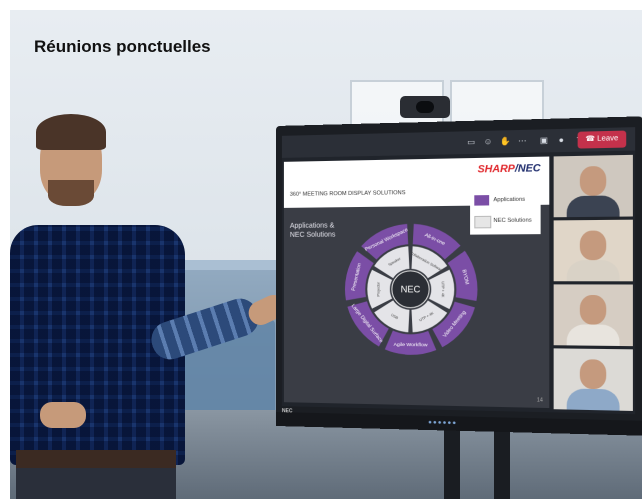  I want to click on brand-logo: SHARP/NEC, so click(509, 169).